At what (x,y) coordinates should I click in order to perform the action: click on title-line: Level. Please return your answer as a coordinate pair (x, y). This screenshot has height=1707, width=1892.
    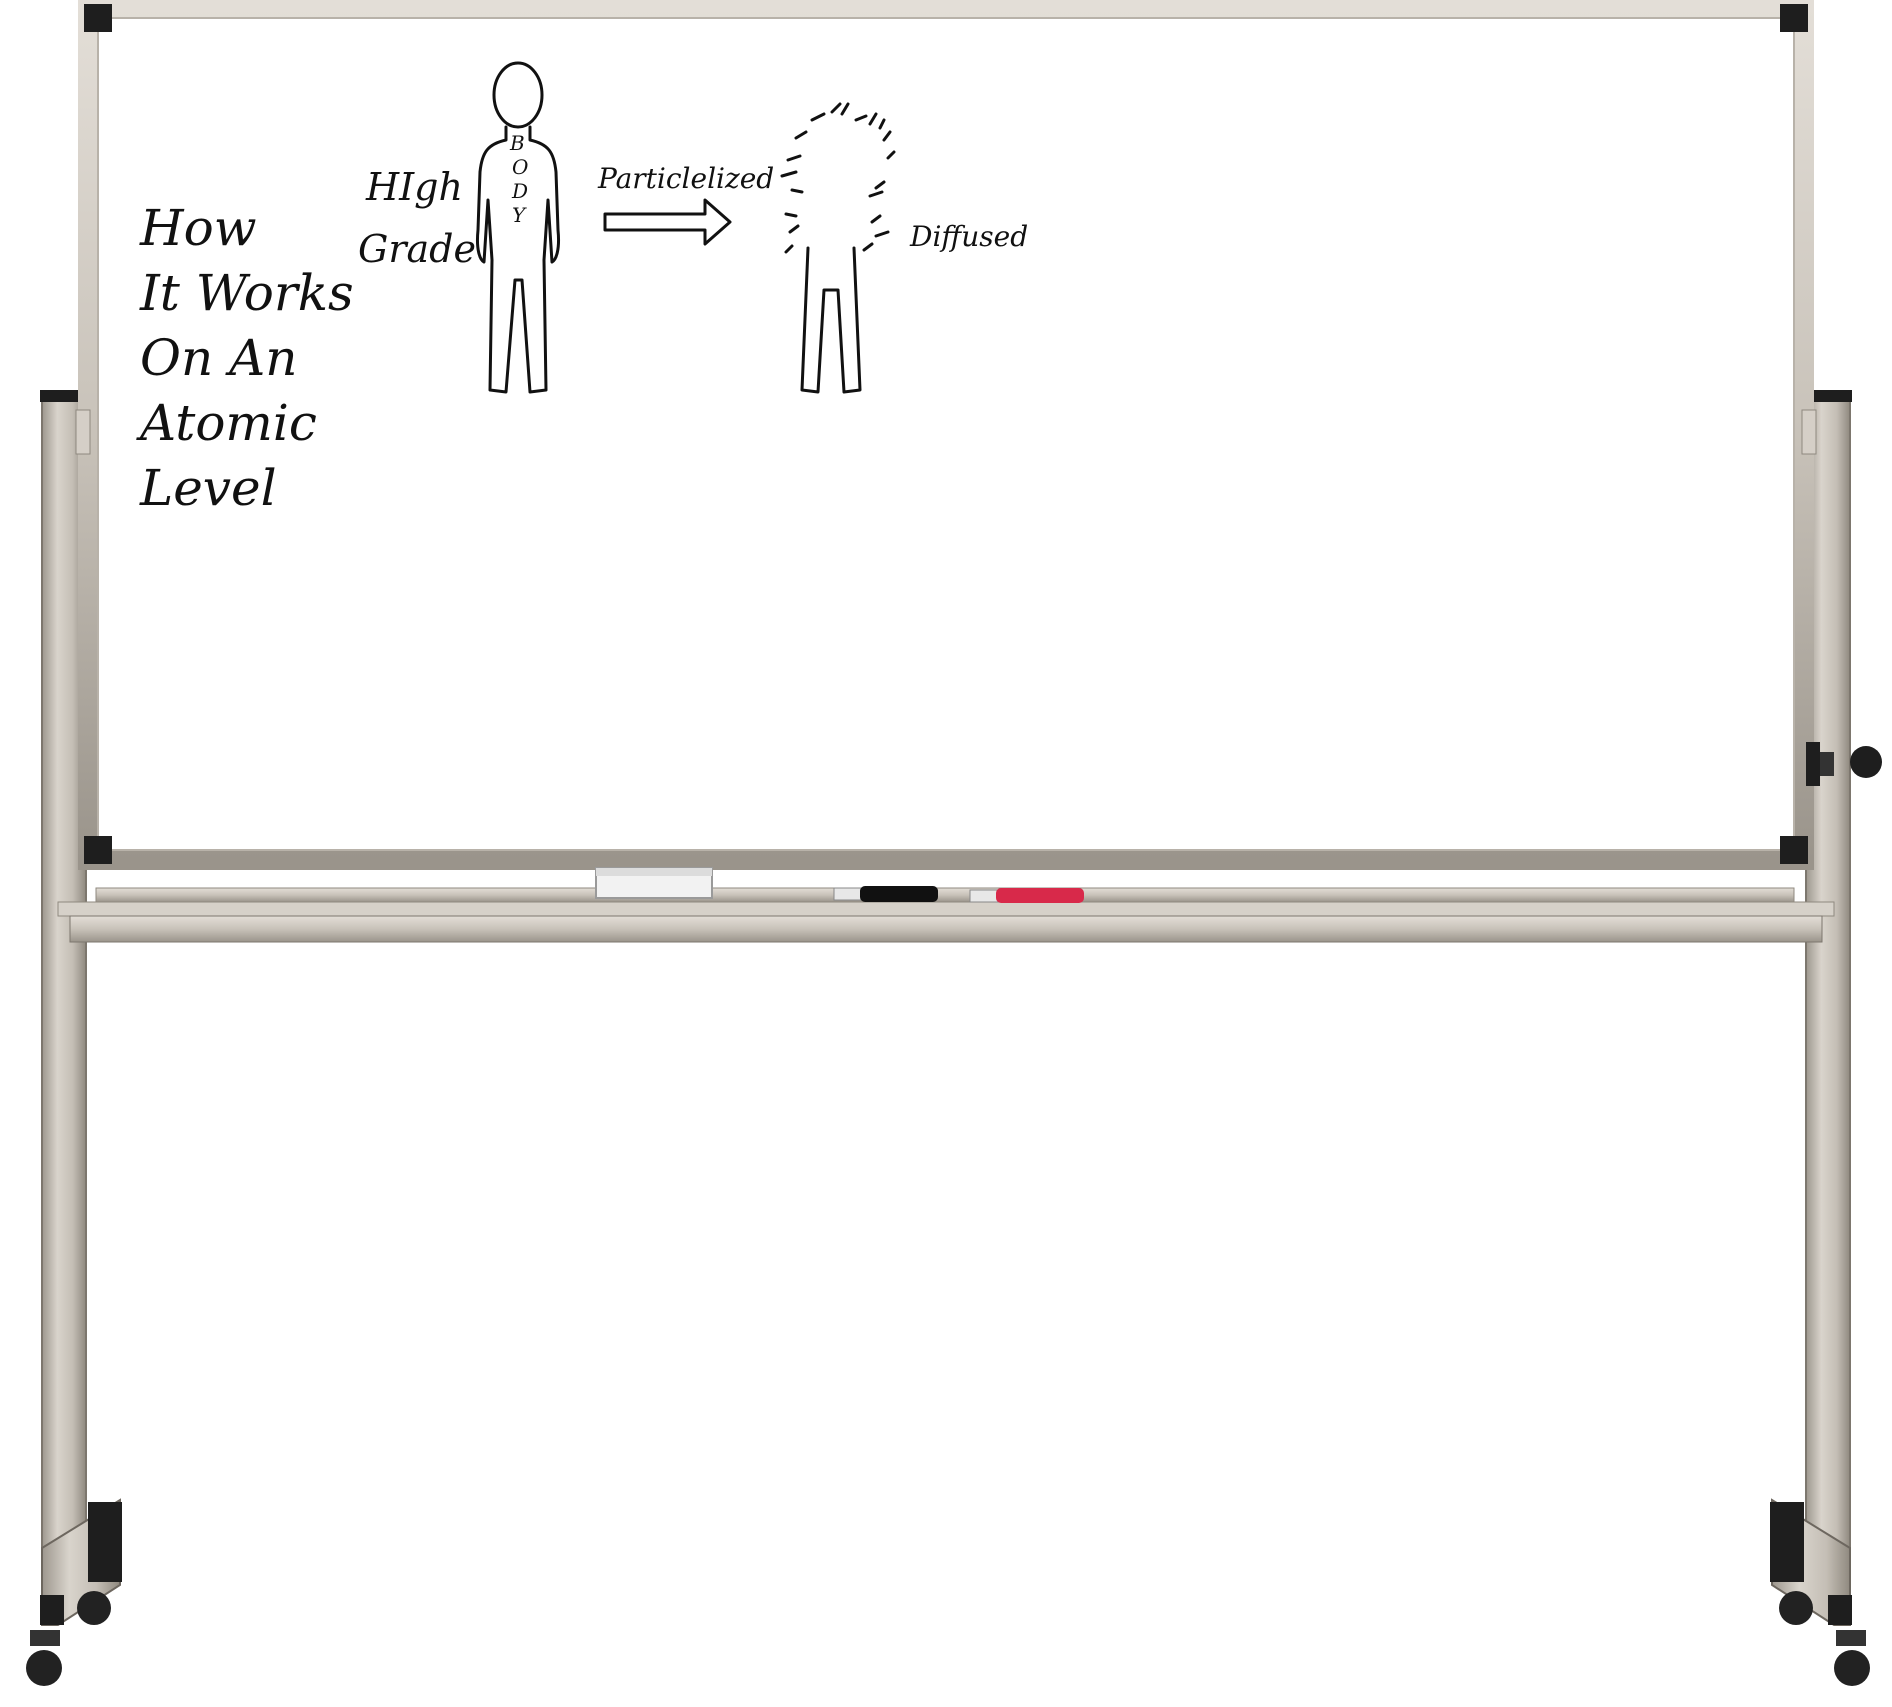
    Looking at the image, I should click on (208, 488).